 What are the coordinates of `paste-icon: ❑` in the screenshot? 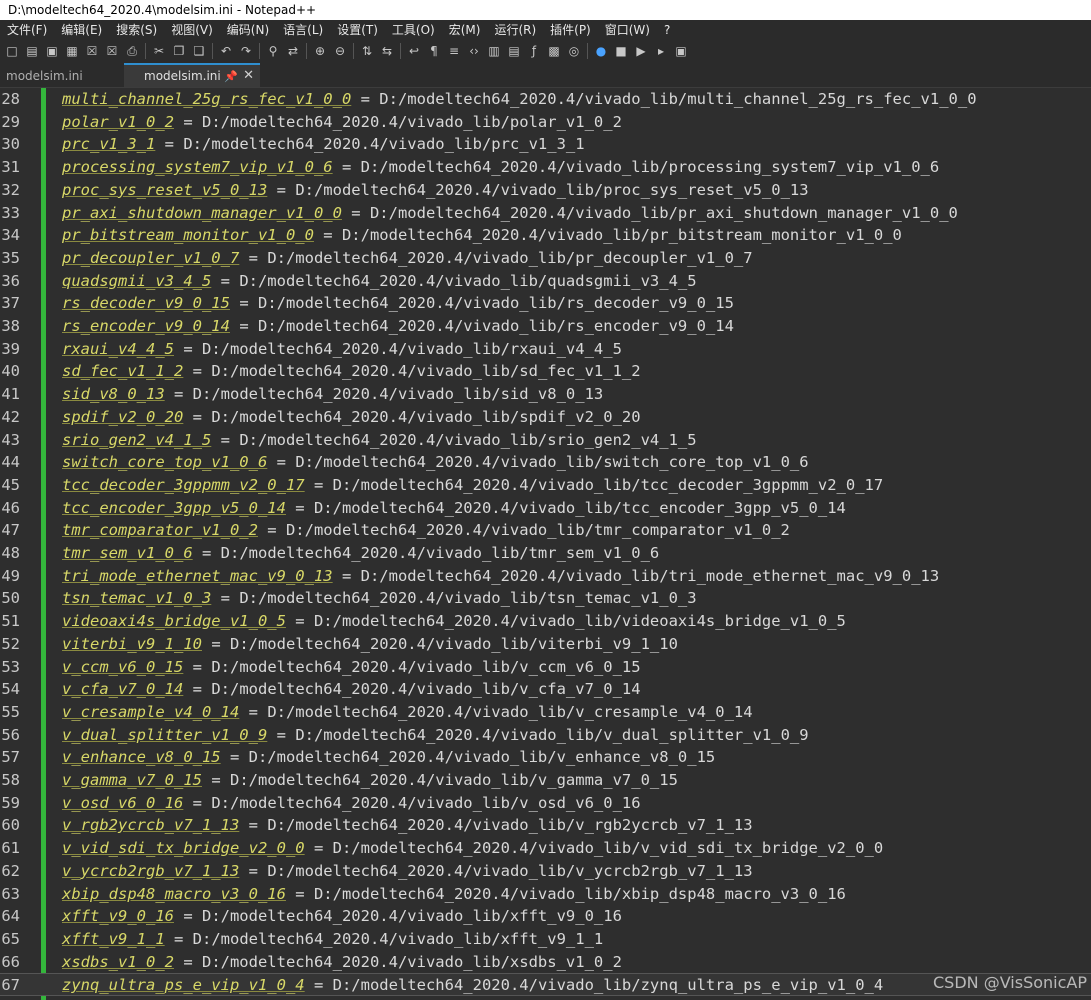 It's located at (199, 51).